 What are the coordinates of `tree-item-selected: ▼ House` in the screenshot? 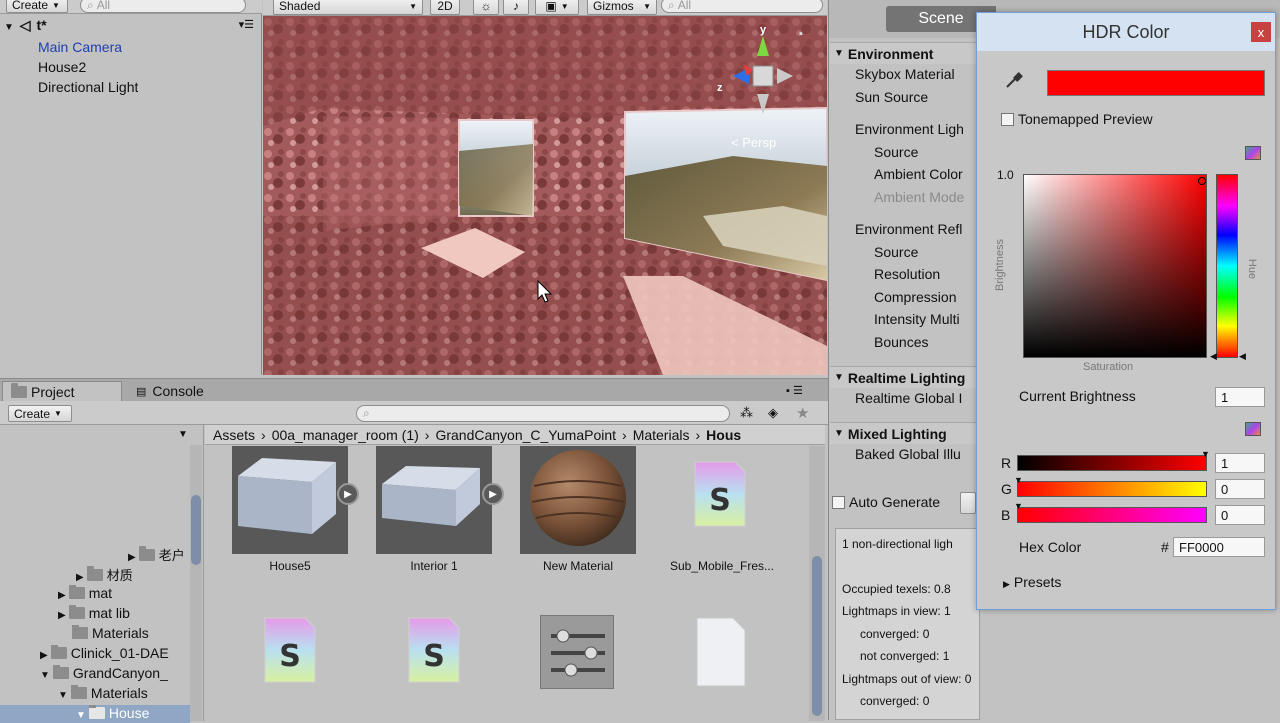 It's located at (95, 714).